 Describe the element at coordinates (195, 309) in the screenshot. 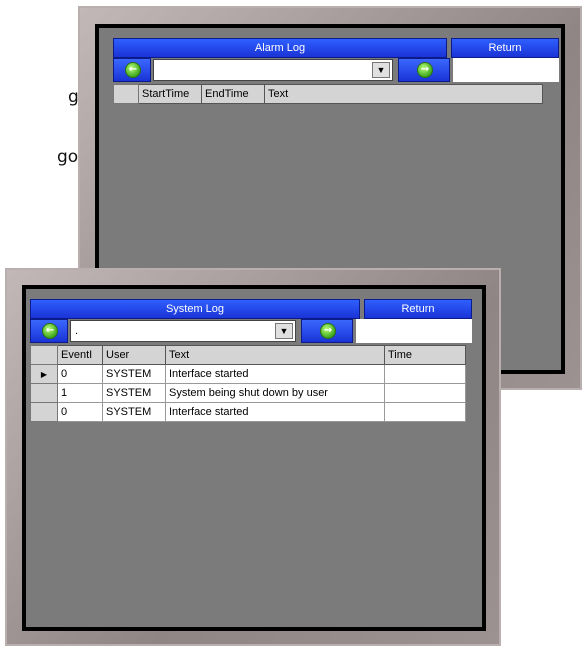

I see `system-log-title: System Log` at that location.